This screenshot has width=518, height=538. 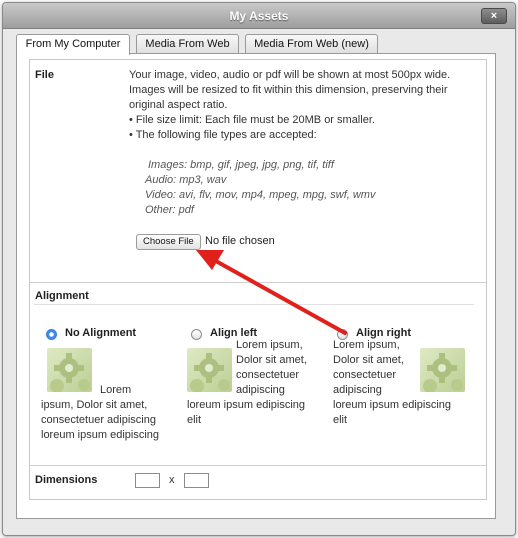 I want to click on file-status-text: No file chosen, so click(x=240, y=241).